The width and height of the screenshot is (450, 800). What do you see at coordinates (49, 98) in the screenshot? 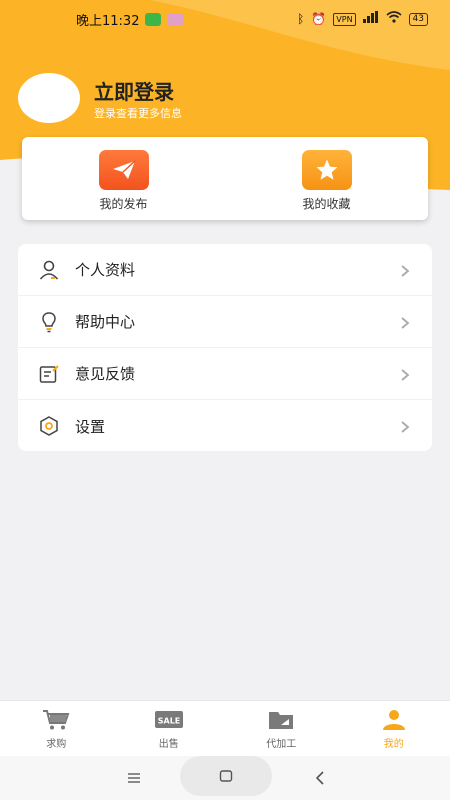
I see `avatar` at bounding box center [49, 98].